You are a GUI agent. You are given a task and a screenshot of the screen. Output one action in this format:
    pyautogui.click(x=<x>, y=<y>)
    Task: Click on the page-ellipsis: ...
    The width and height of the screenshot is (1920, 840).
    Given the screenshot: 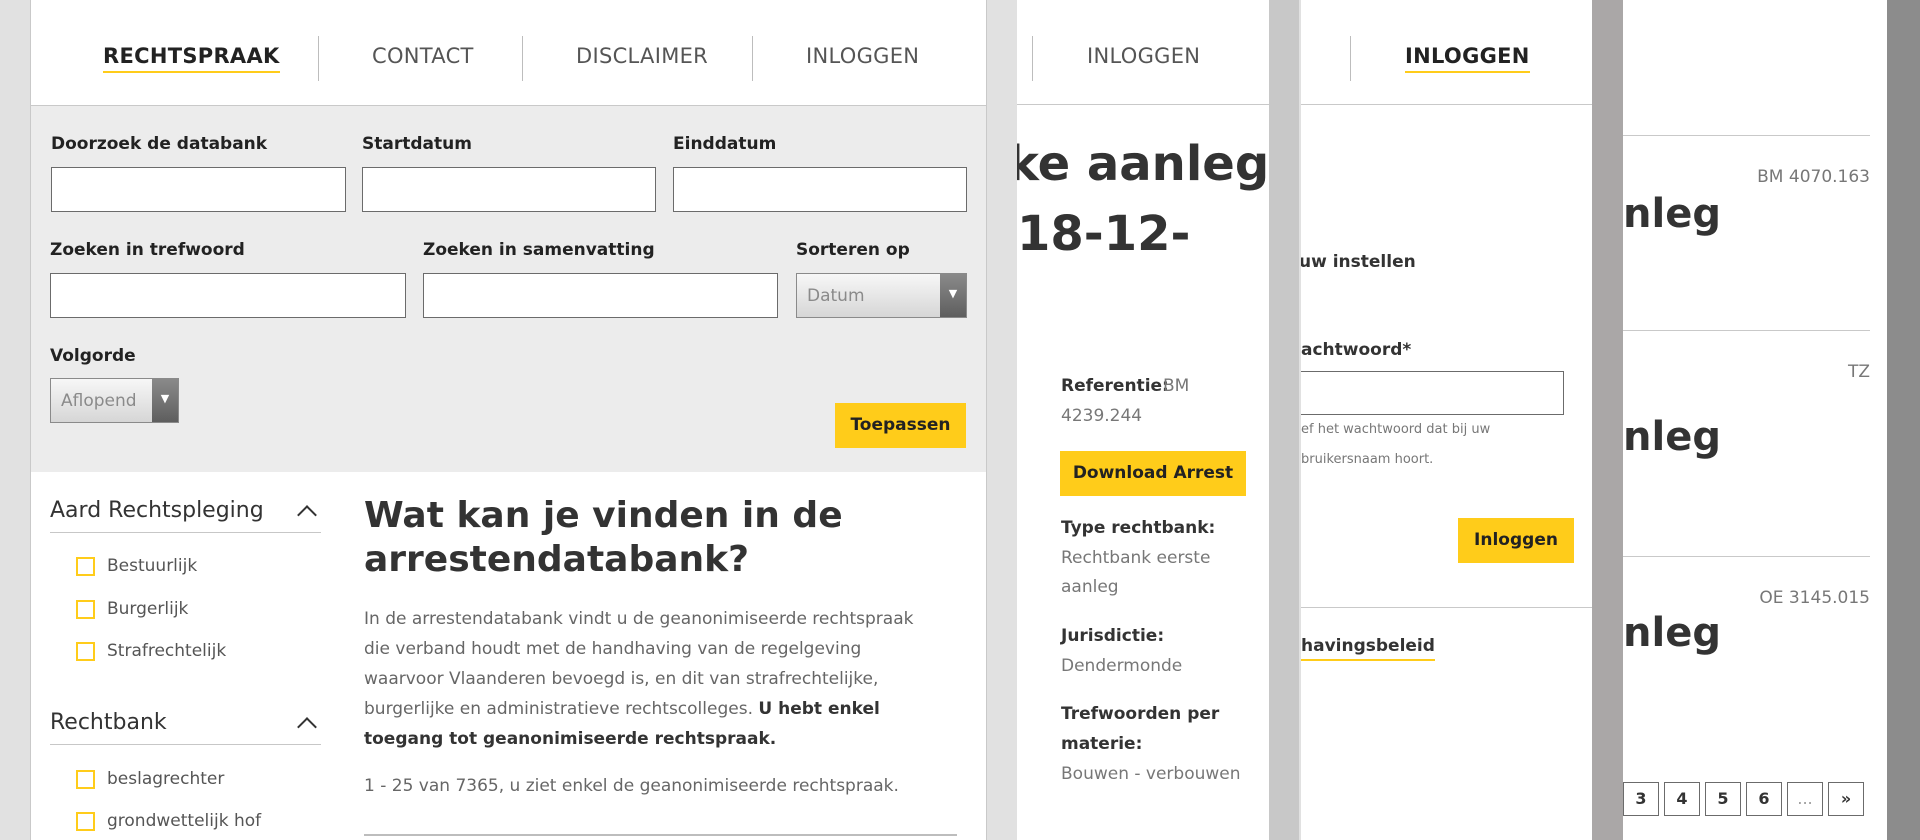 What is the action you would take?
    pyautogui.click(x=1805, y=799)
    